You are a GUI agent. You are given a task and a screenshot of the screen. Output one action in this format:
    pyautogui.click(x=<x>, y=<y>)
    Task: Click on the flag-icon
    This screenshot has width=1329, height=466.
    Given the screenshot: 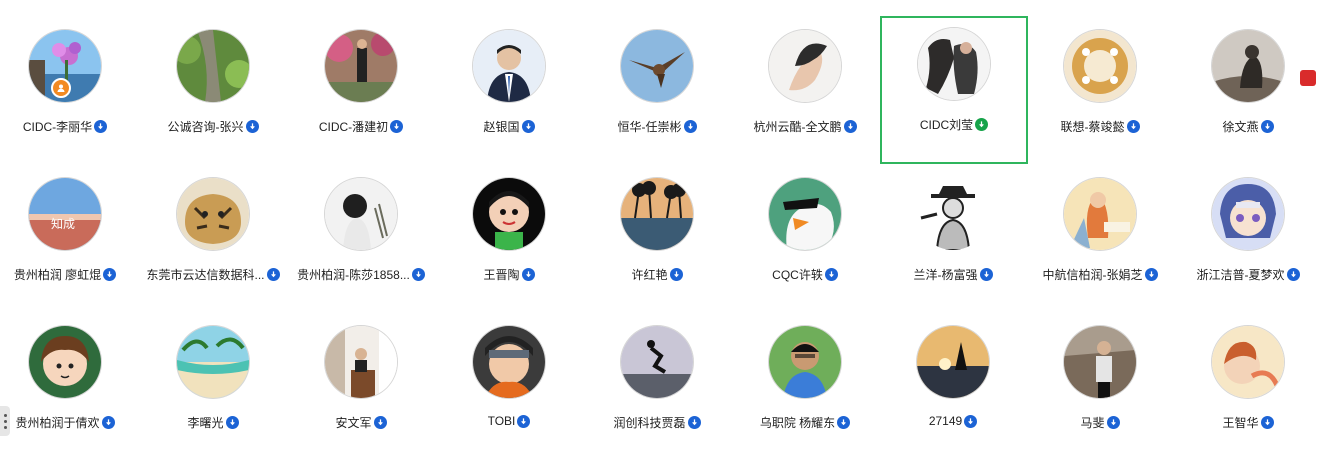 What is the action you would take?
    pyautogui.click(x=1308, y=78)
    